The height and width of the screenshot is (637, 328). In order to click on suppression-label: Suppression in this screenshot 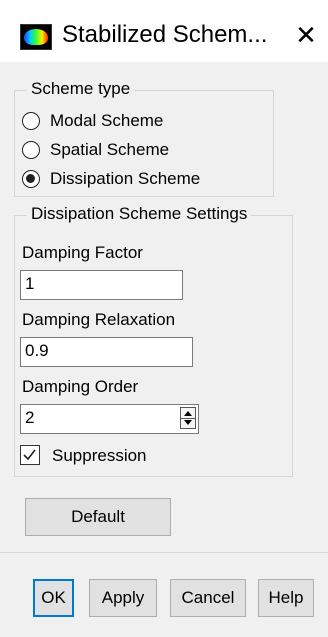, I will do `click(99, 455)`.